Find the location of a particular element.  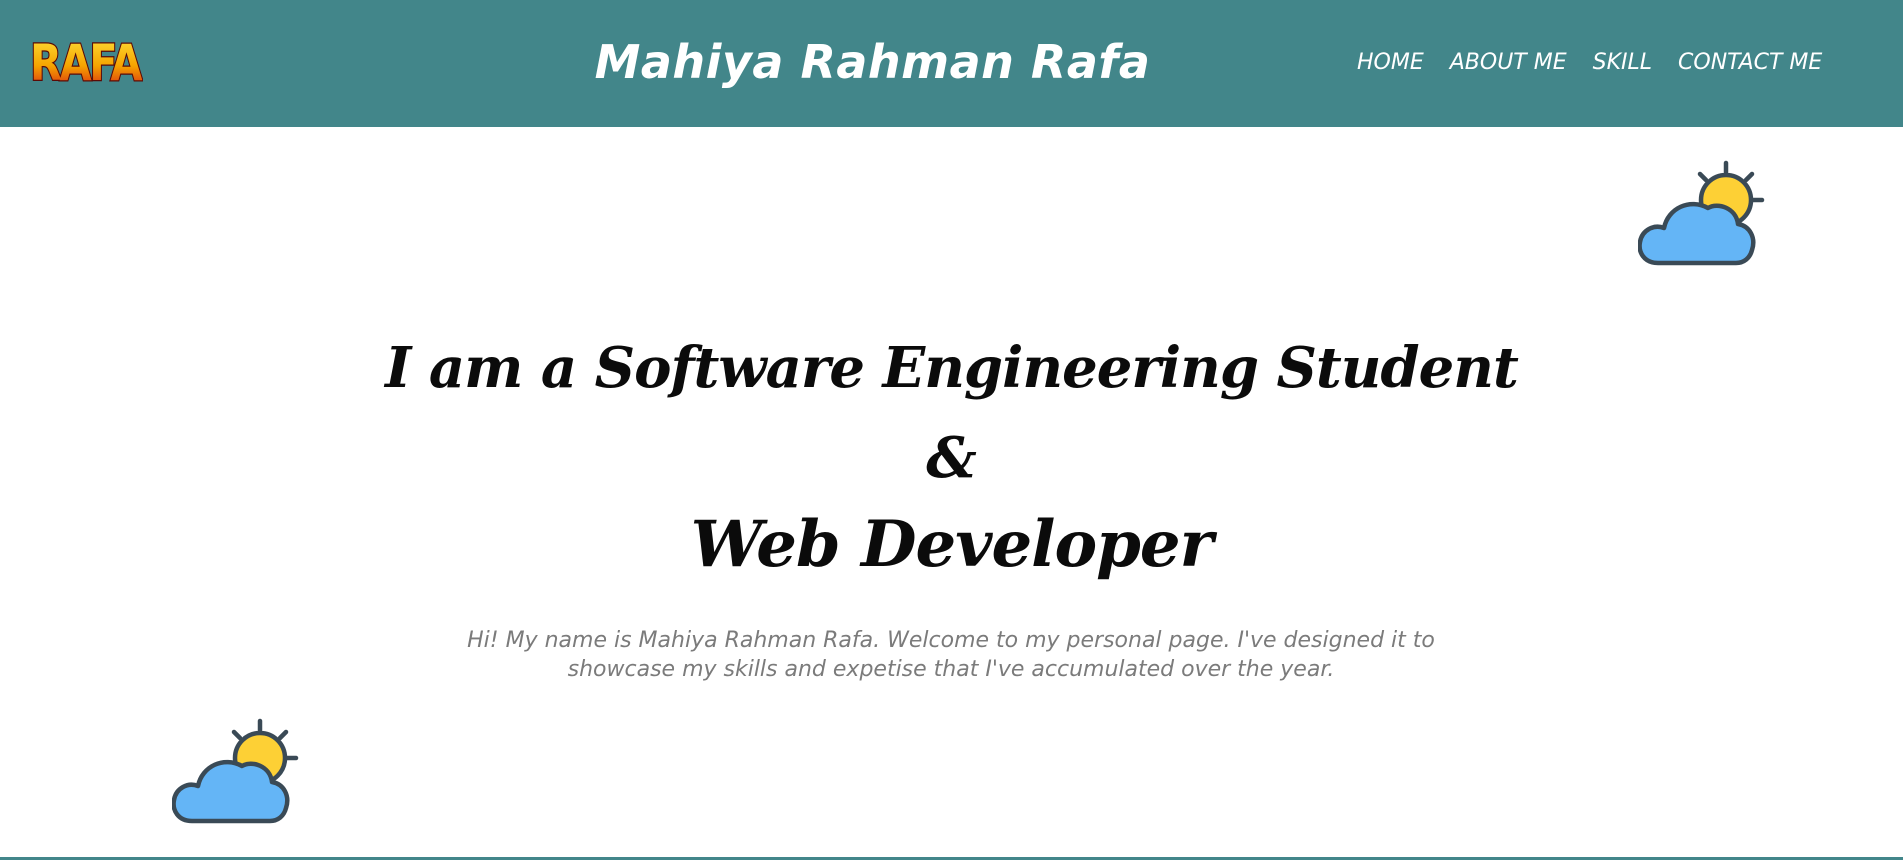

hero-heading-line-1: I am a Software Engineering Student is located at coordinates (952, 368).